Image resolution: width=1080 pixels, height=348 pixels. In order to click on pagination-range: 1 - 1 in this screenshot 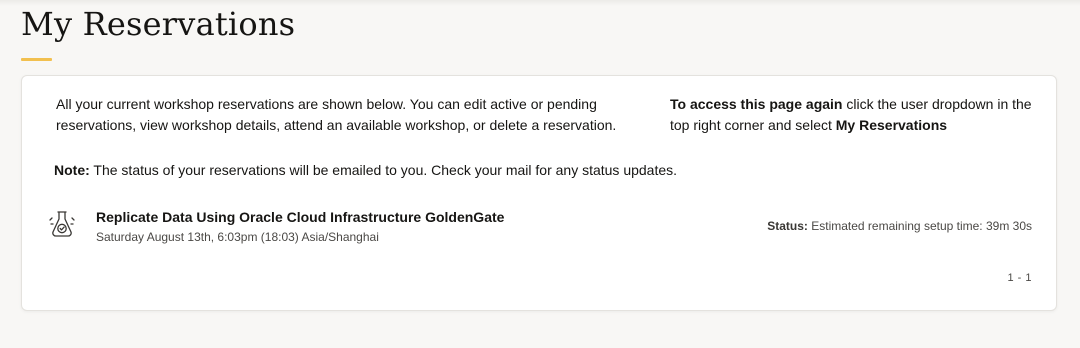, I will do `click(1019, 278)`.